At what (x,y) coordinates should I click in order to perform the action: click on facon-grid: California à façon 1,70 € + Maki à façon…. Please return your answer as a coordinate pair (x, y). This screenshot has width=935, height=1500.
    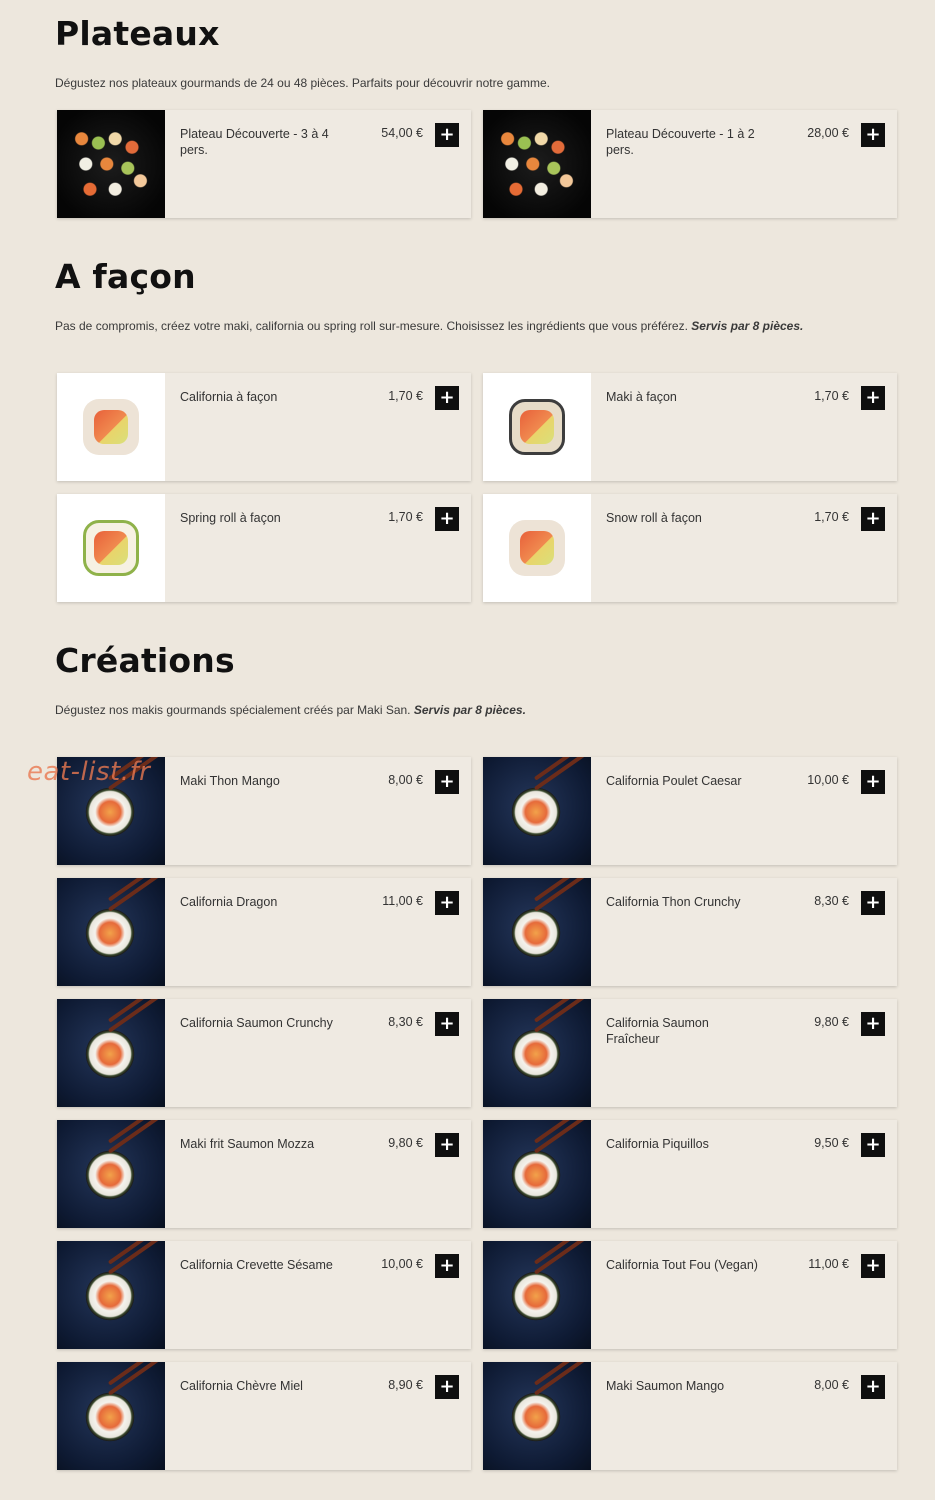
    Looking at the image, I should click on (477, 487).